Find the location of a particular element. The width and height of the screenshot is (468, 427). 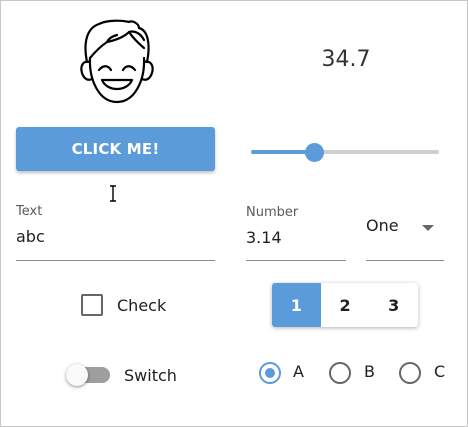

text-field: Text abc is located at coordinates (115, 233).